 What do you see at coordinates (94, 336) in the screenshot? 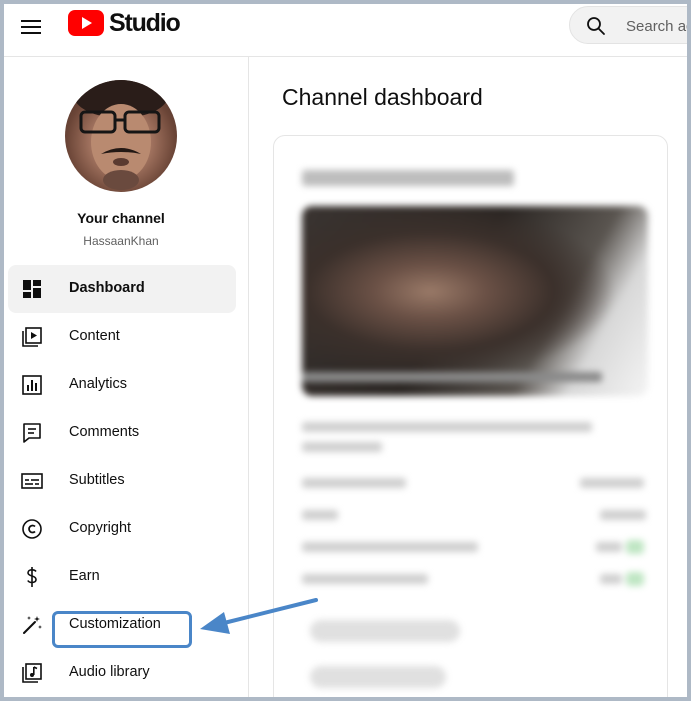
I see `sidebar-item-label: Content` at bounding box center [94, 336].